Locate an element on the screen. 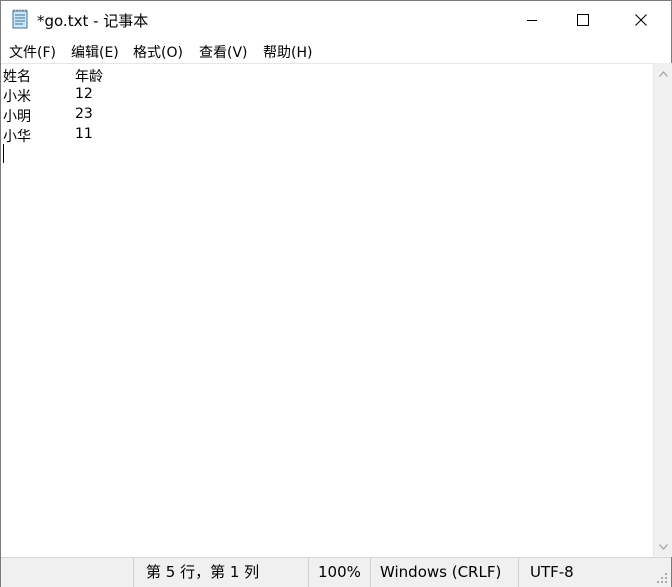 Image resolution: width=672 pixels, height=587 pixels. minimize-icon is located at coordinates (532, 20).